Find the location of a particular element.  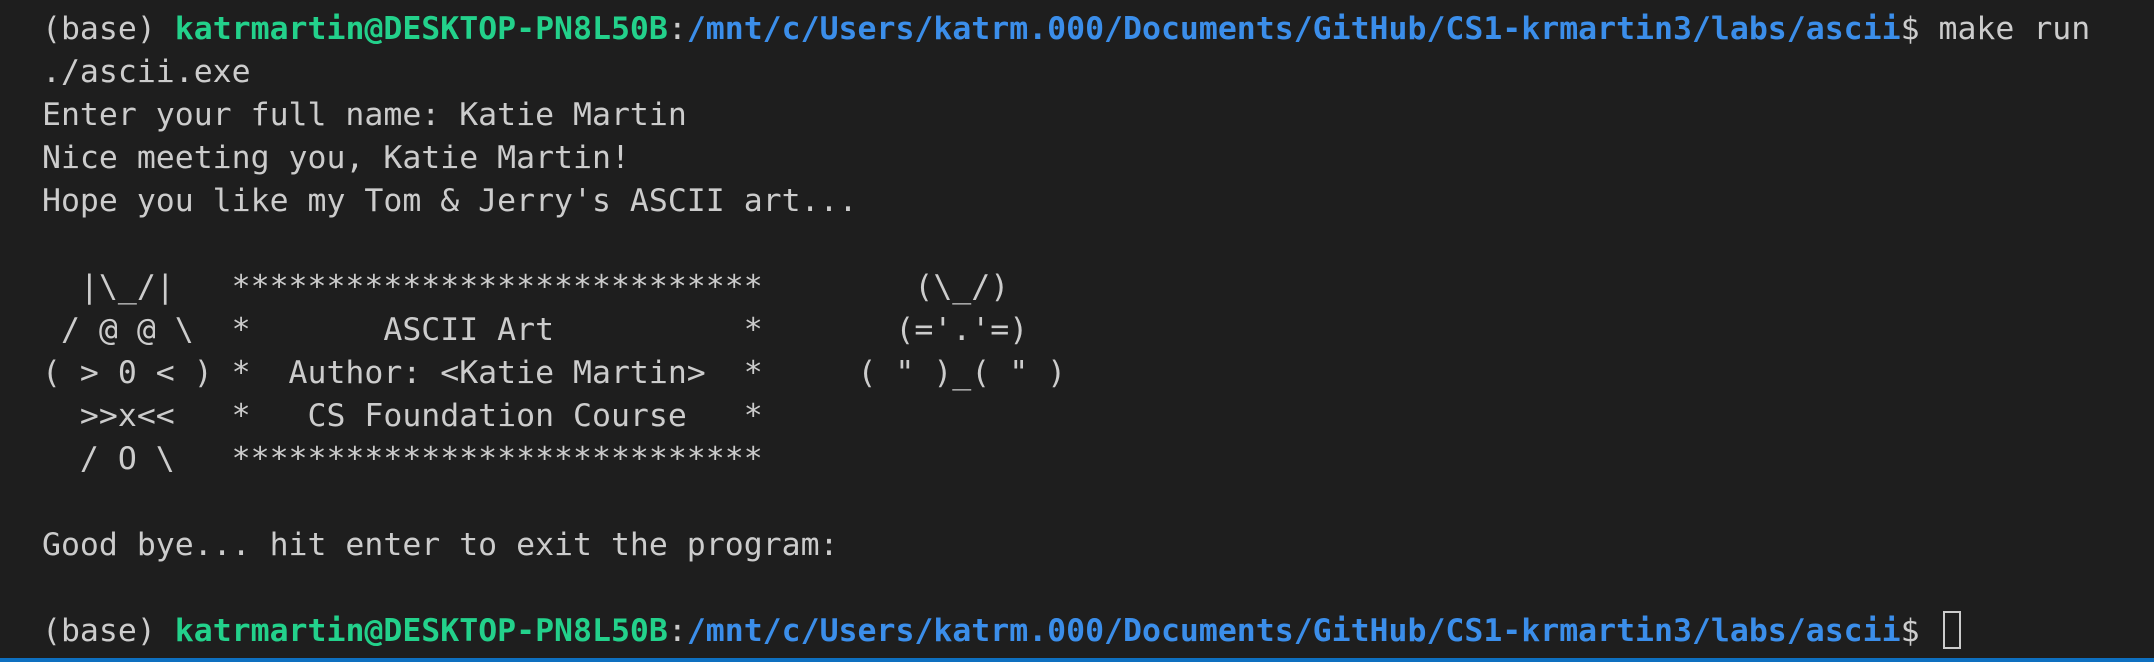

output-line: Enter your full name: Katie Martin is located at coordinates (364, 115).